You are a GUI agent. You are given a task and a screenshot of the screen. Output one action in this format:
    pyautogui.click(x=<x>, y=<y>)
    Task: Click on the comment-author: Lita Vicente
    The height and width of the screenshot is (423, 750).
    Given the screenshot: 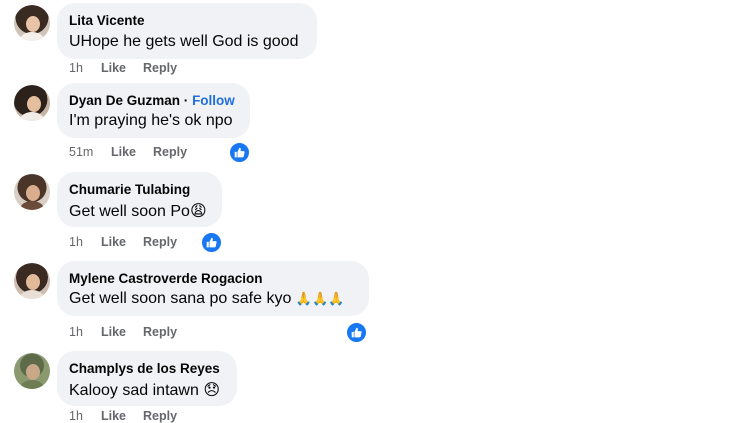 What is the action you would take?
    pyautogui.click(x=107, y=20)
    